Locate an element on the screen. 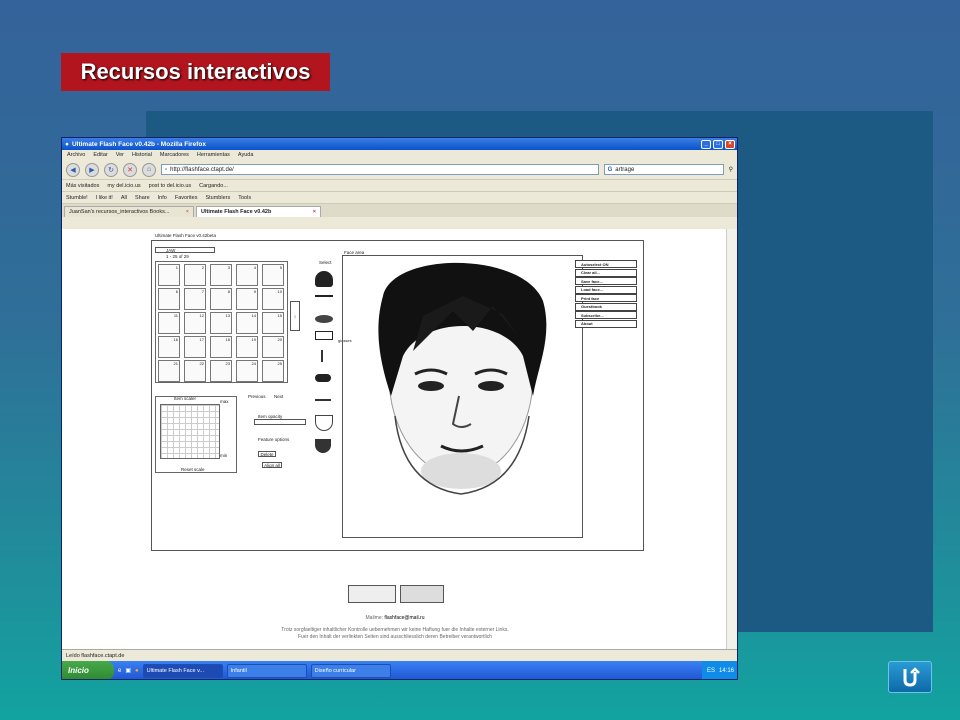 Image resolution: width=960 pixels, height=720 pixels. url-input: ▫ http://flashface.ctapt.de/ is located at coordinates (380, 169).